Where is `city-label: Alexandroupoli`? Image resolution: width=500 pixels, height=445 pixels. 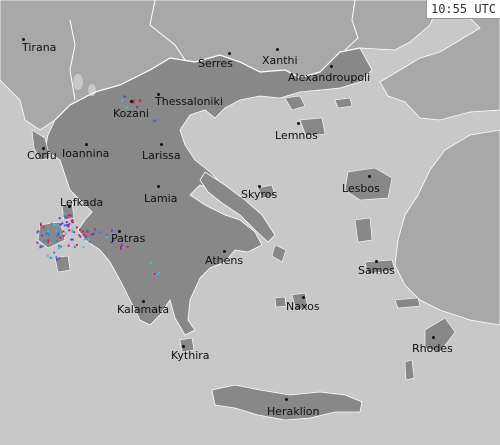 city-label: Alexandroupoli is located at coordinates (329, 77).